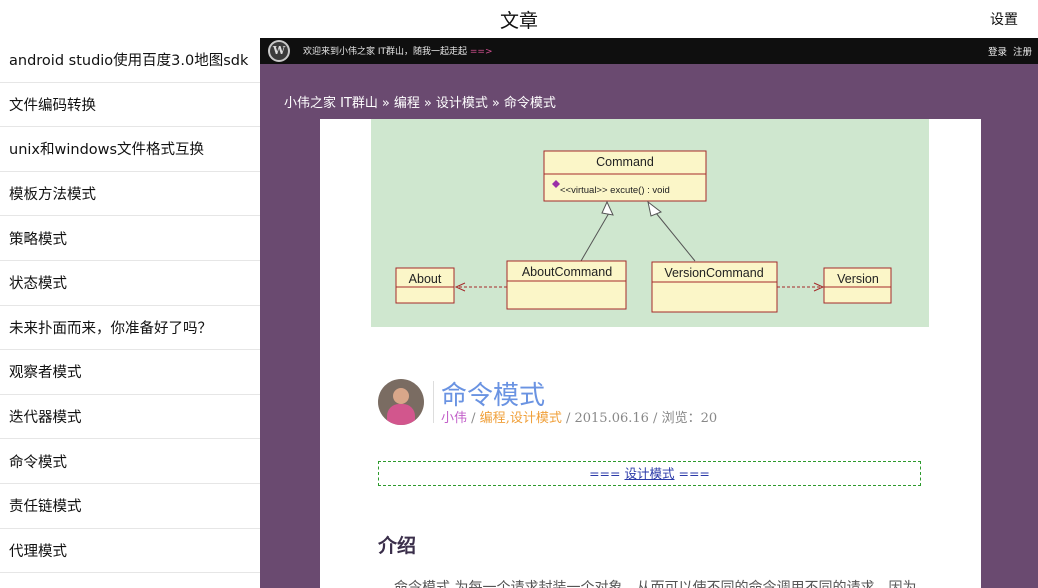 The image size is (1038, 588). Describe the element at coordinates (130, 551) in the screenshot. I see `list-item: 代理模式` at that location.